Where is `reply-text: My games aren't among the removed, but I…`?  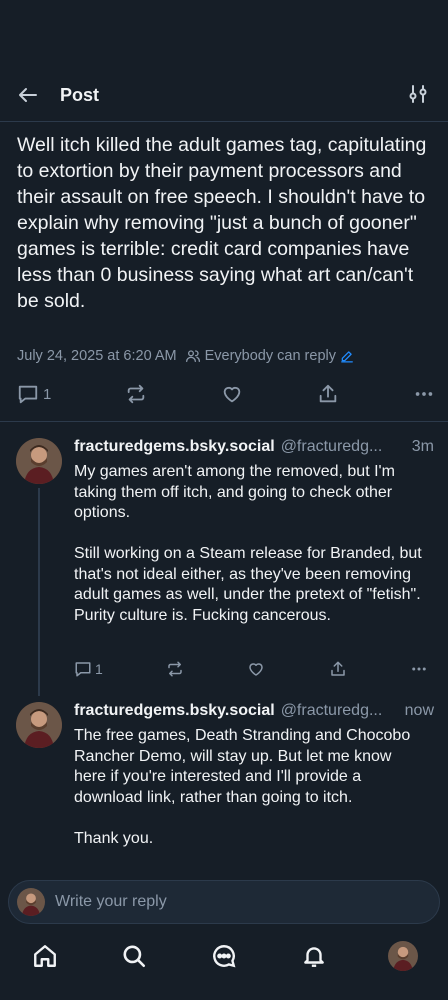
reply-text: My games aren't among the removed, but I… is located at coordinates (248, 543).